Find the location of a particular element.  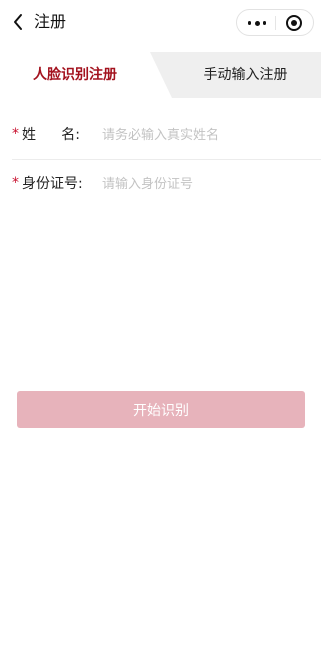

register-mode-tabs: 人脸识别注册 手动输入注册 is located at coordinates (160, 75).